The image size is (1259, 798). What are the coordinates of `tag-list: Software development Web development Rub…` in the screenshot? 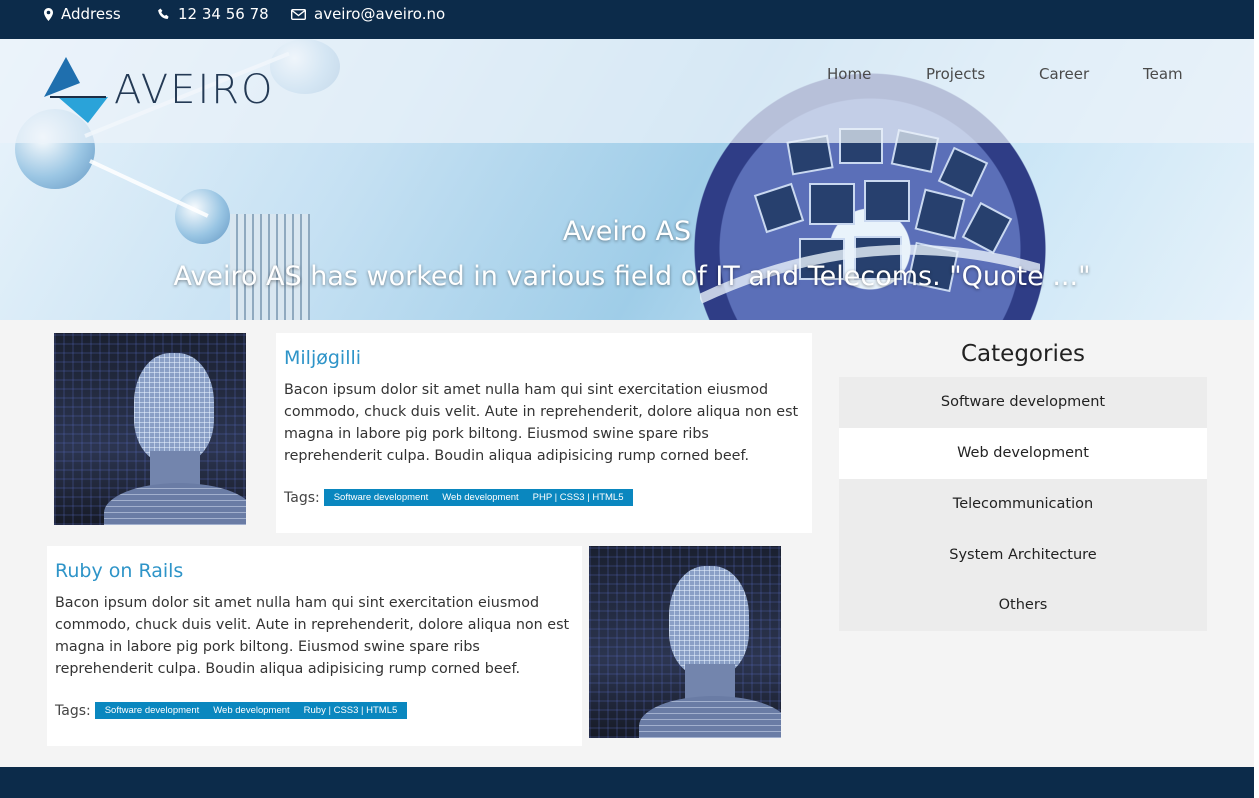 It's located at (251, 710).